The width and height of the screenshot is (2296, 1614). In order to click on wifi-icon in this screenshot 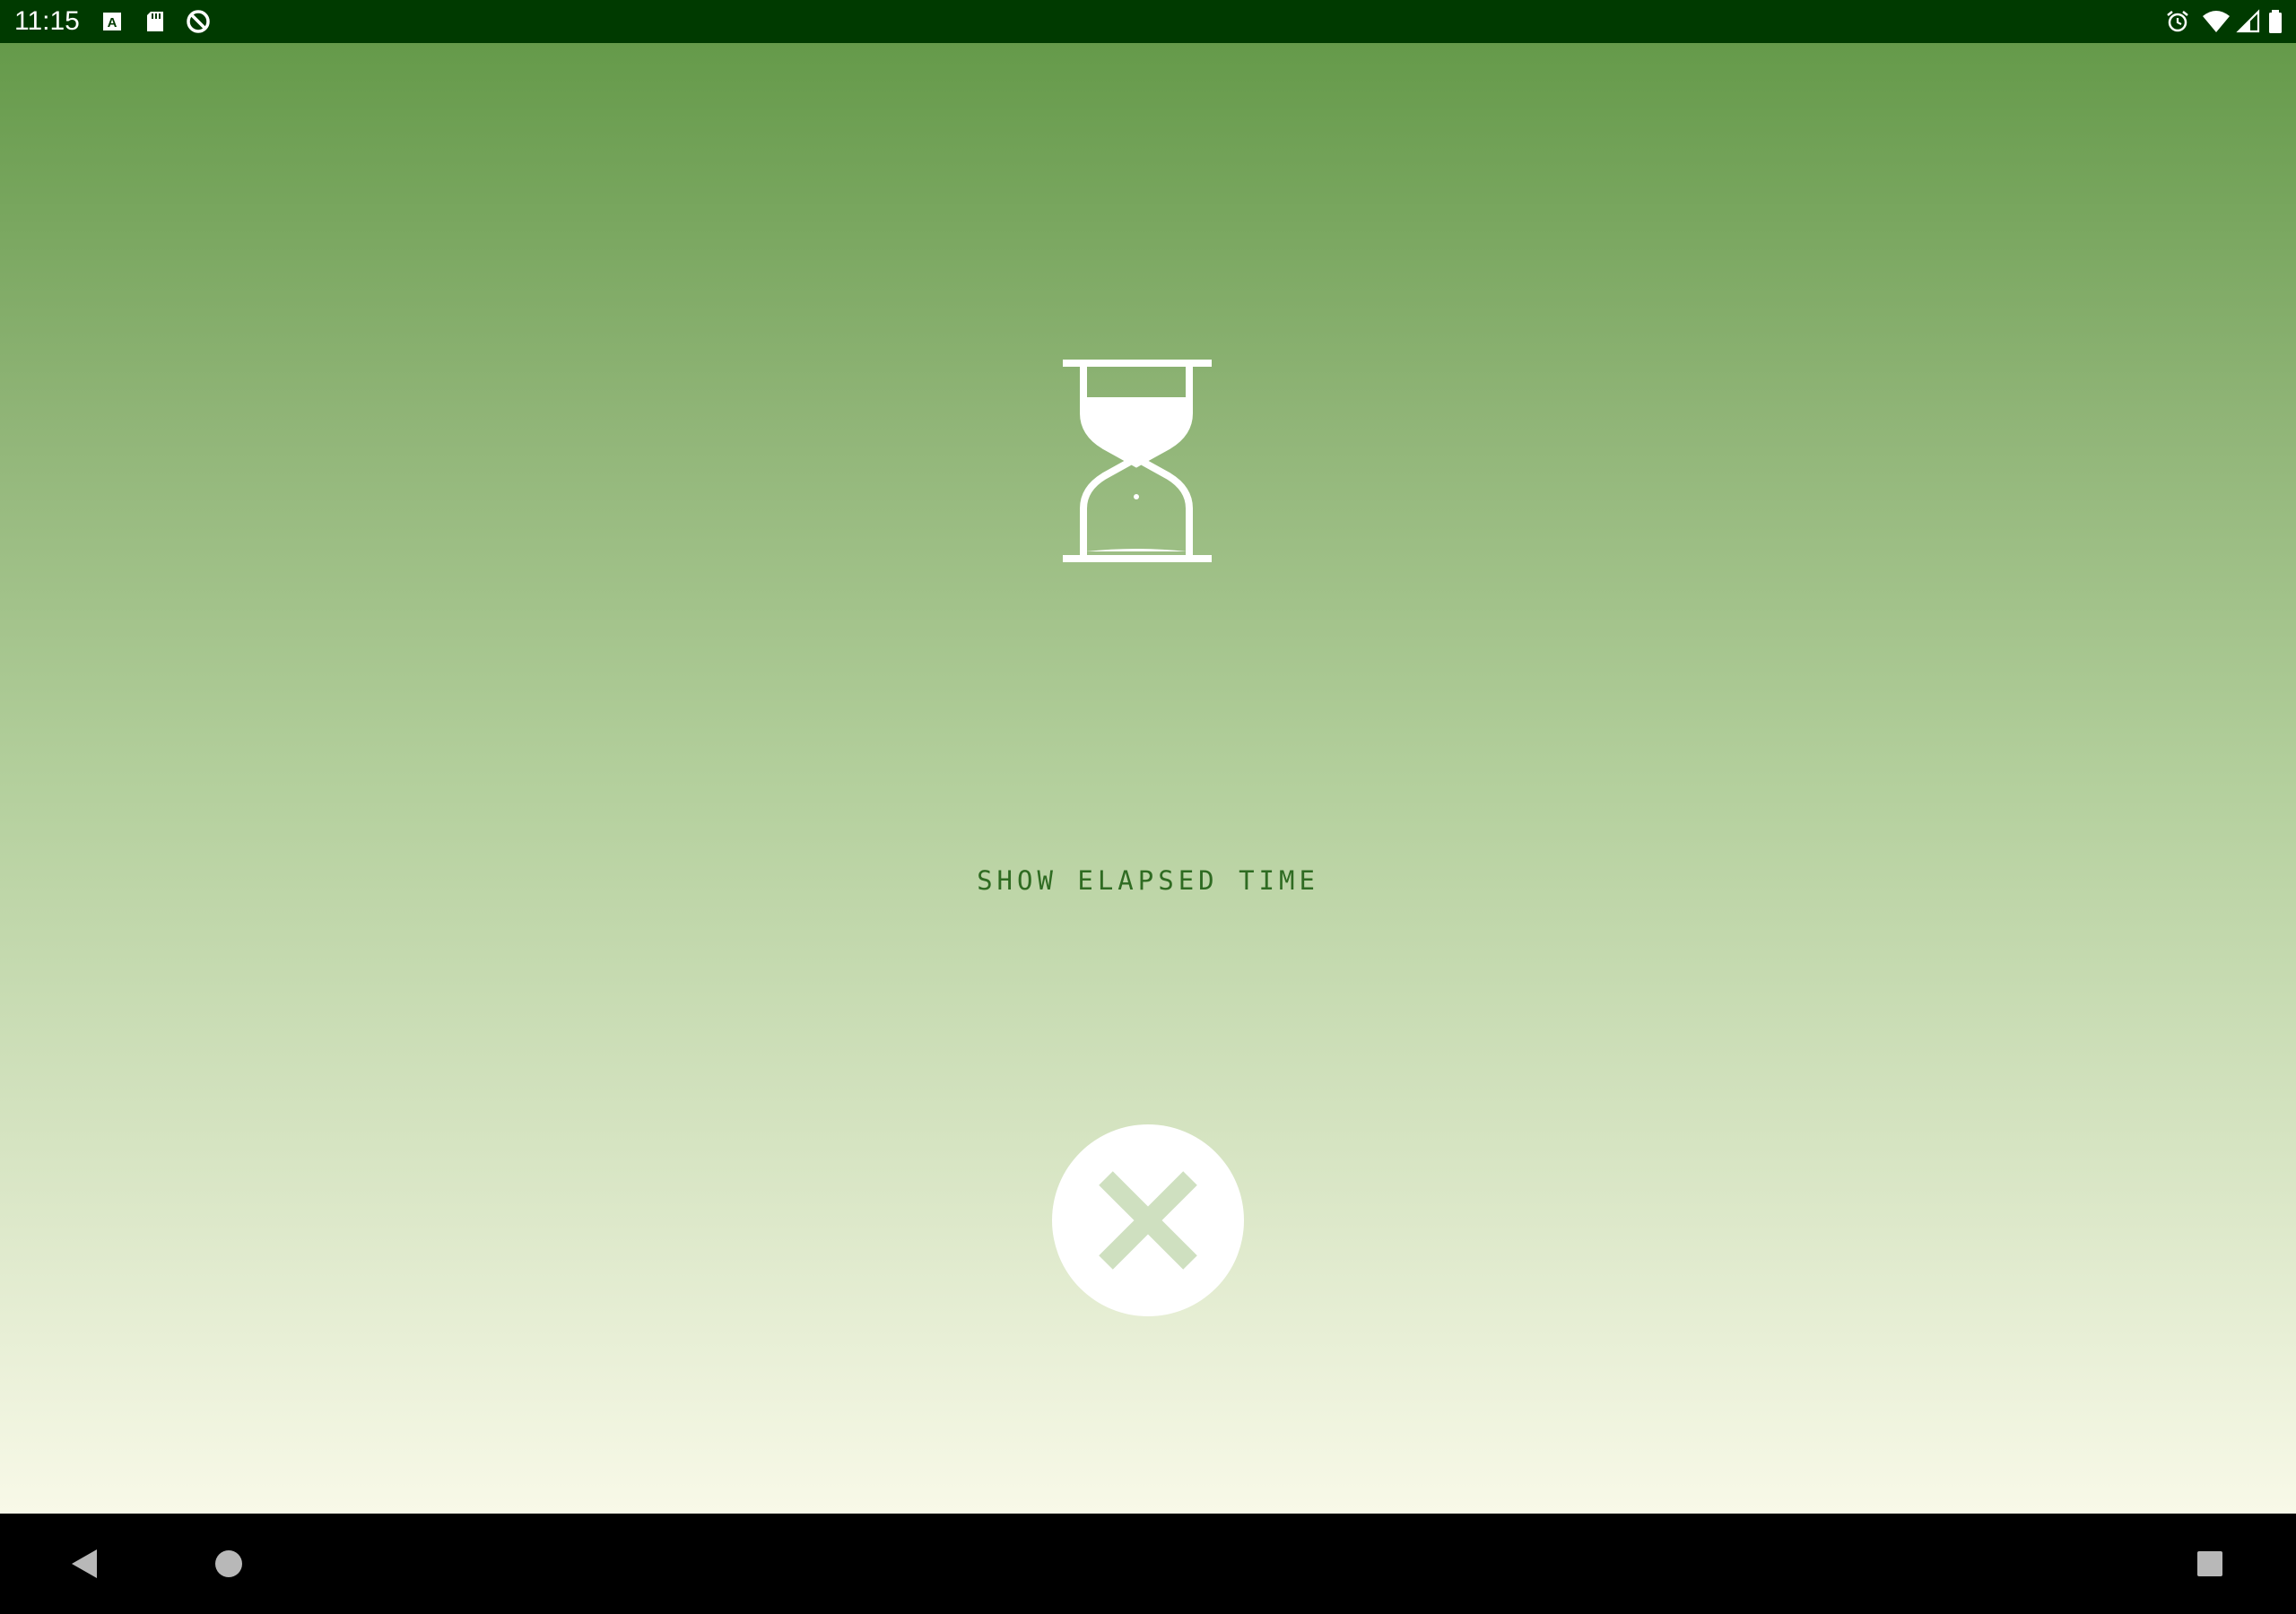, I will do `click(2216, 21)`.